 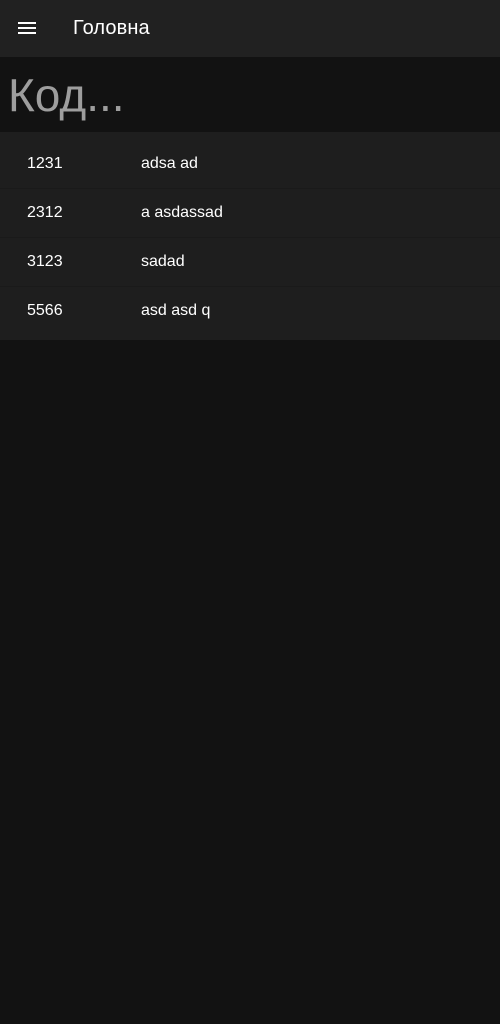 What do you see at coordinates (45, 212) in the screenshot?
I see `item-code: 2312` at bounding box center [45, 212].